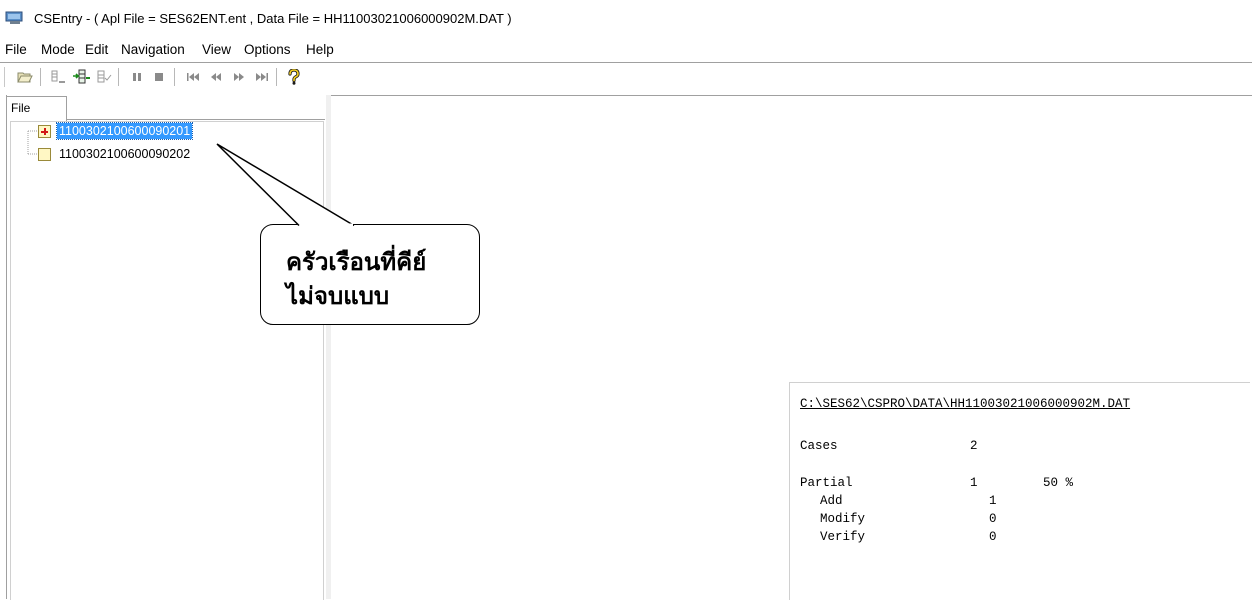 This screenshot has height=600, width=1252. Describe the element at coordinates (356, 279) in the screenshot. I see `callout-text: ครัวเรือนที่คีย์ ไม่จบแบบ` at that location.